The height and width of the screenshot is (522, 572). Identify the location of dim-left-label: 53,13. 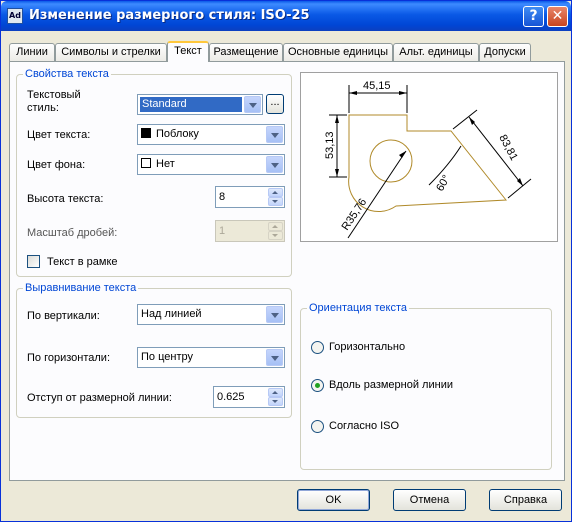
(330, 145).